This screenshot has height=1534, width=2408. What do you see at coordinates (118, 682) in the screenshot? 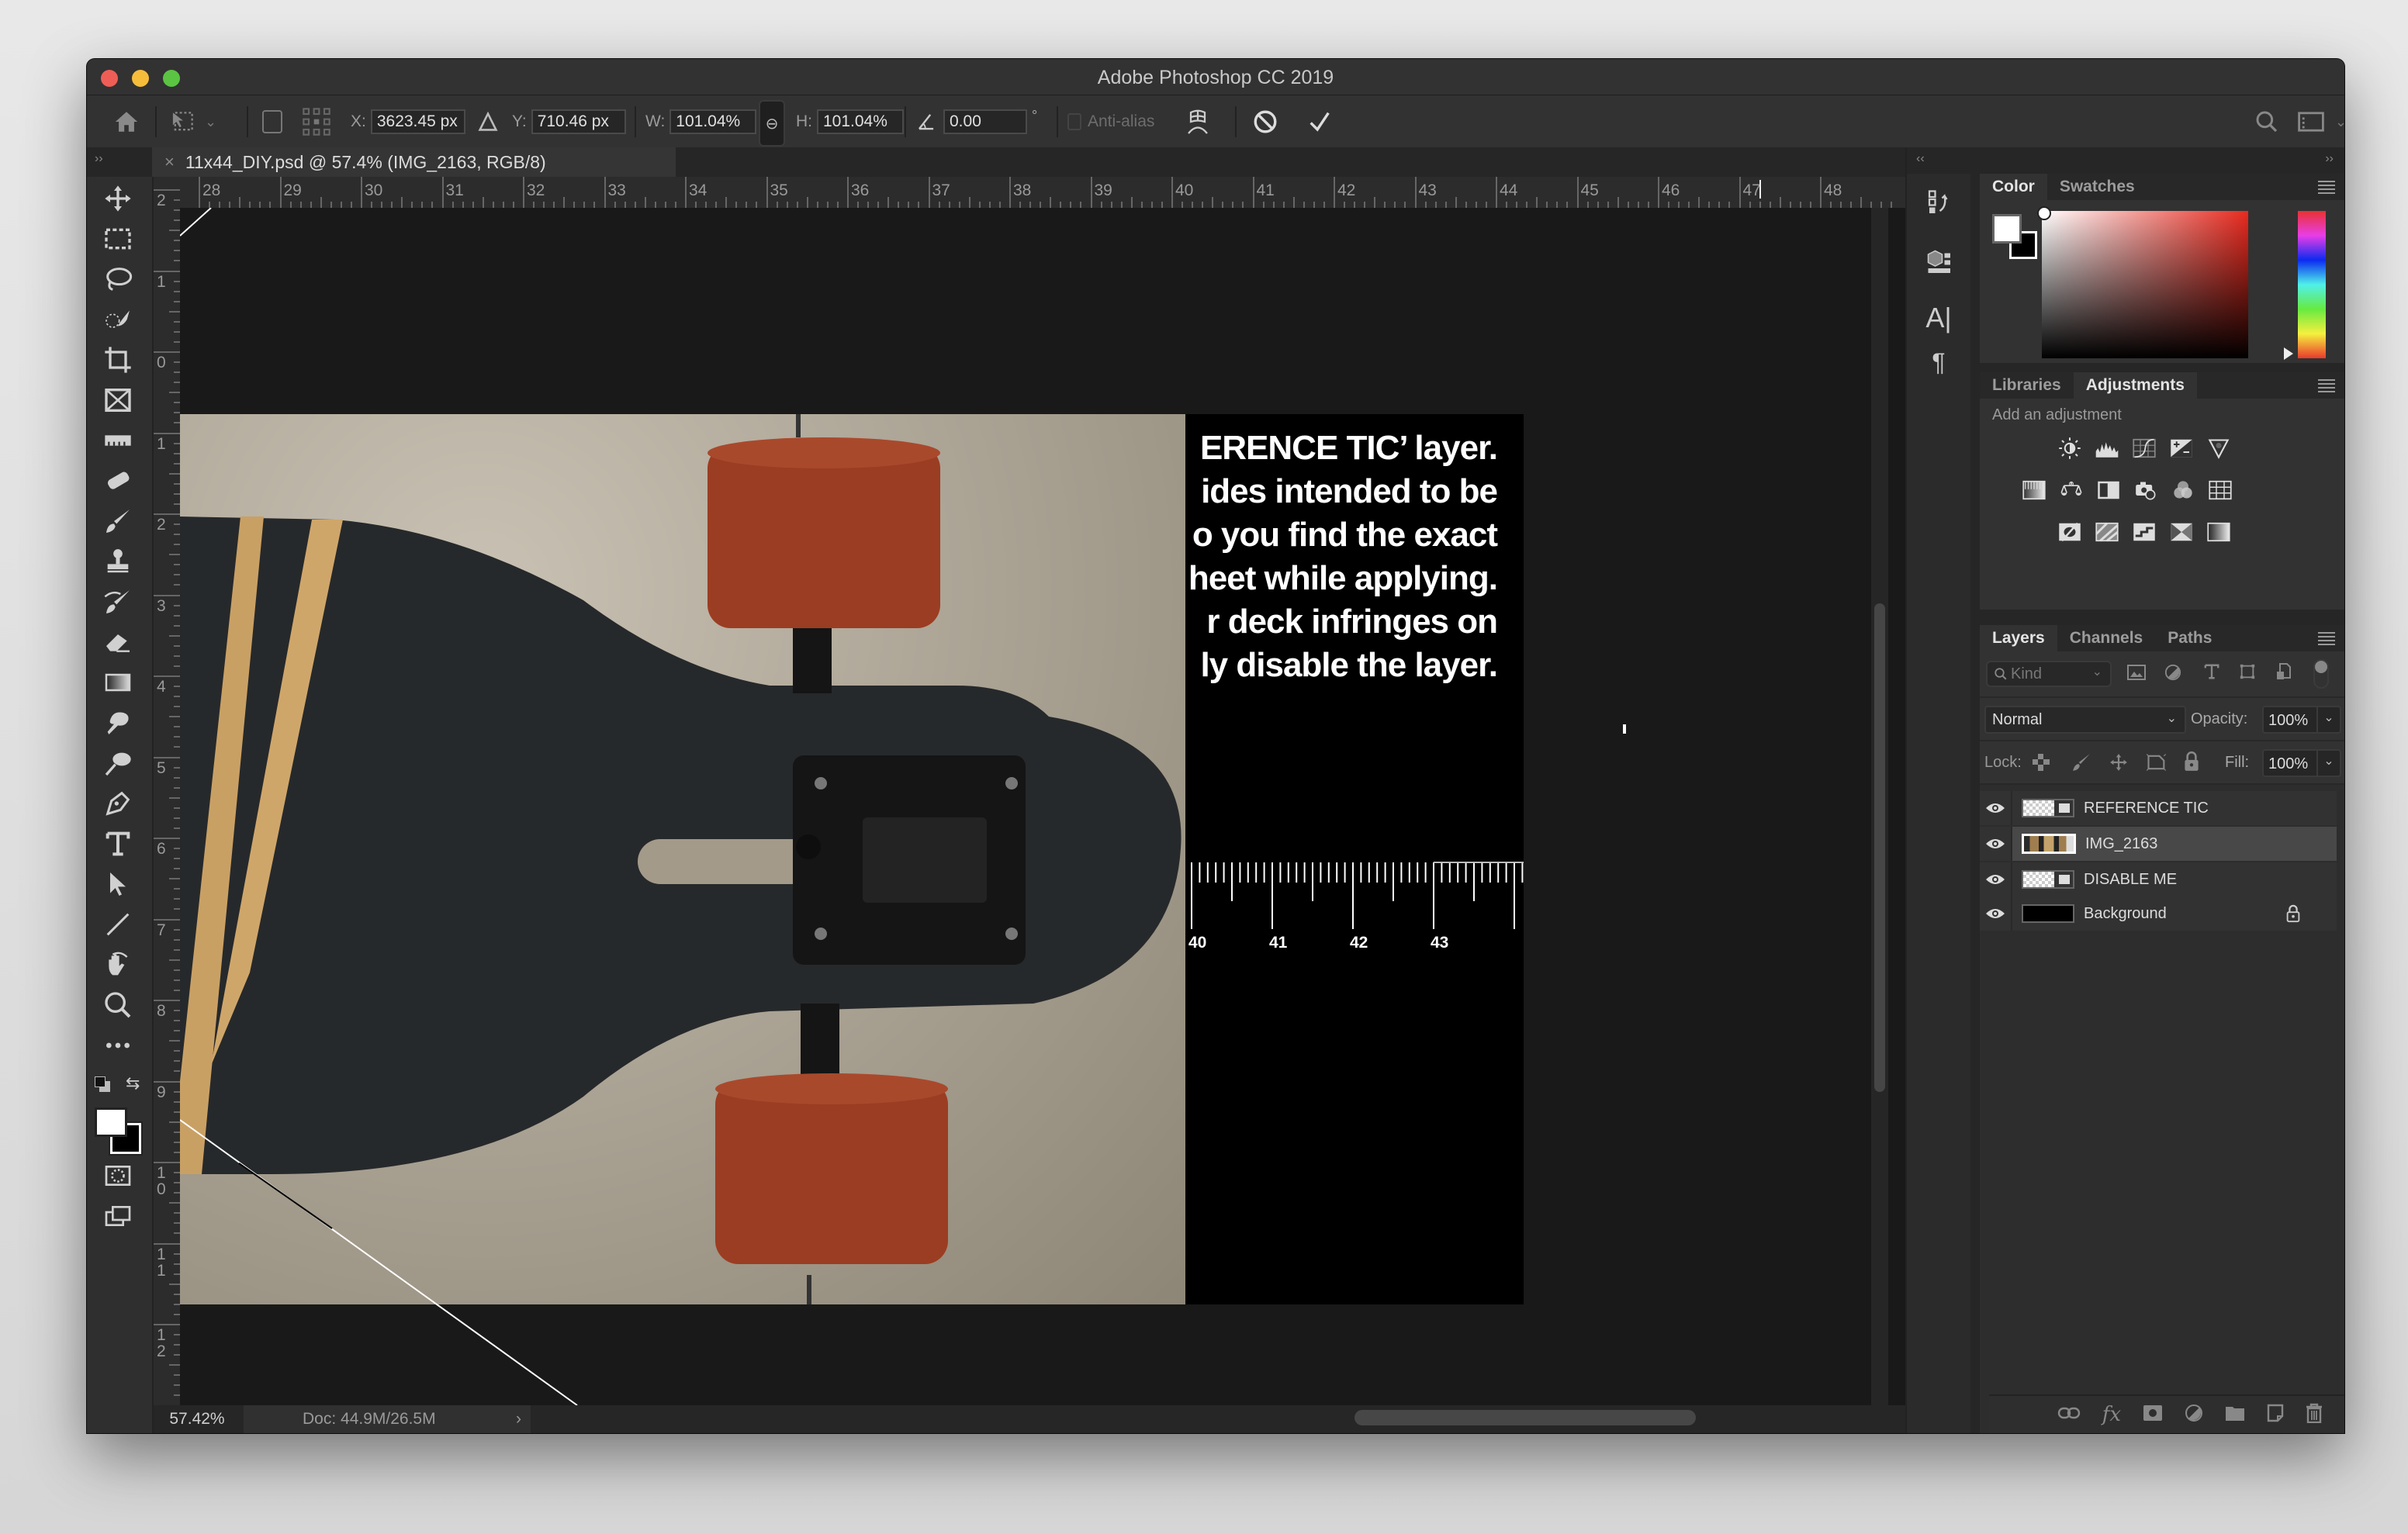
I see `gradient-tool` at bounding box center [118, 682].